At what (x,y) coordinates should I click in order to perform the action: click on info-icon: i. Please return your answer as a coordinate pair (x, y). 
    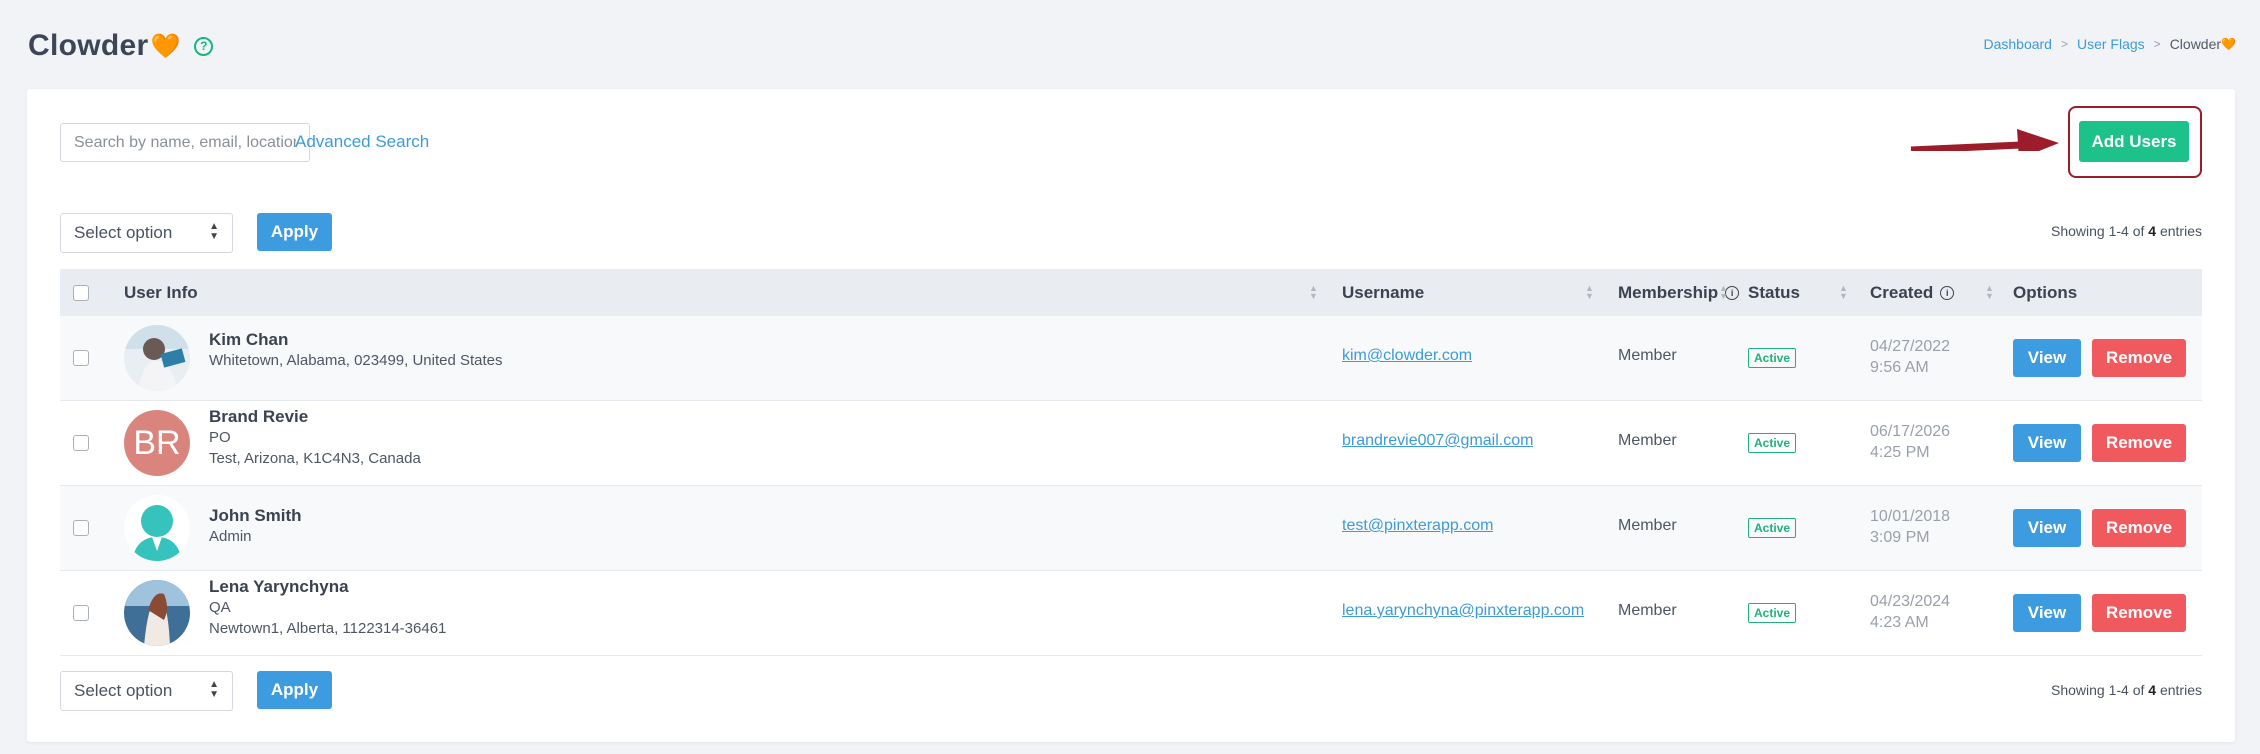
    Looking at the image, I should click on (1947, 292).